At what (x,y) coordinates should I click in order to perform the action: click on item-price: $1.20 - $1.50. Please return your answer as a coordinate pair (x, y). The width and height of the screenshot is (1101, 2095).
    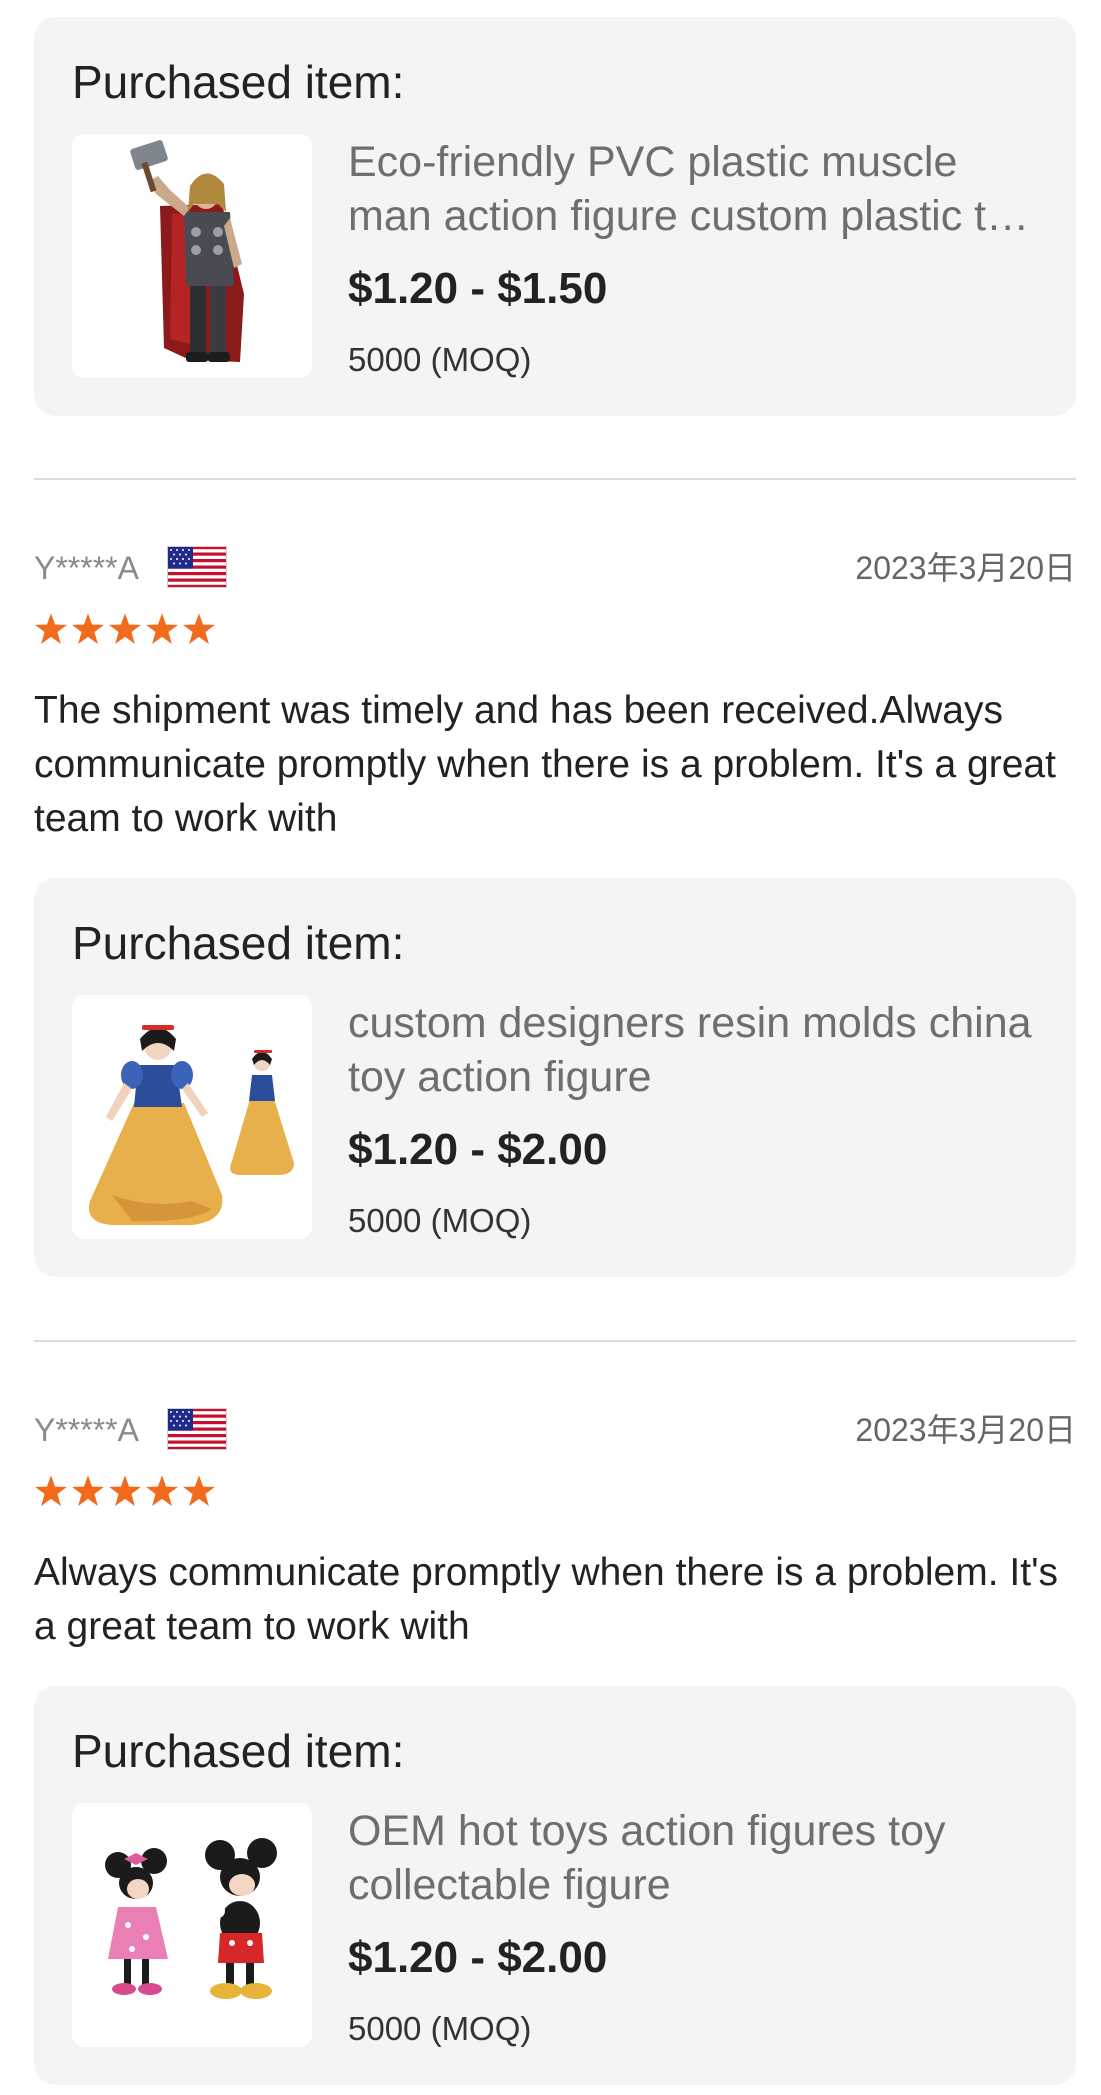
    Looking at the image, I should click on (478, 288).